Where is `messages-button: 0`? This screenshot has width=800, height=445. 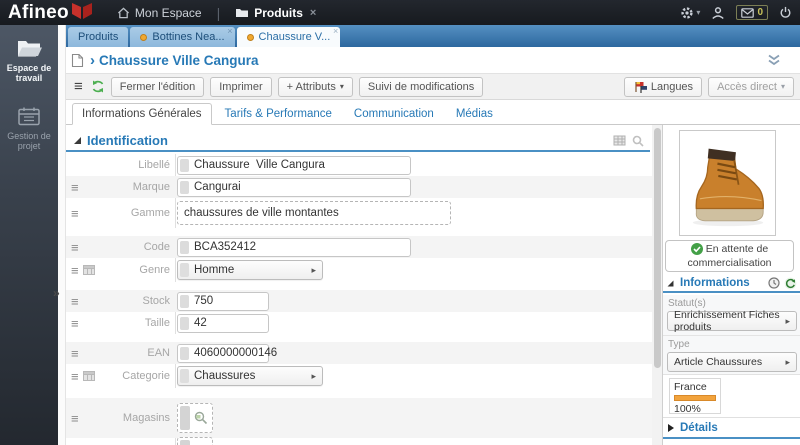 messages-button: 0 is located at coordinates (752, 12).